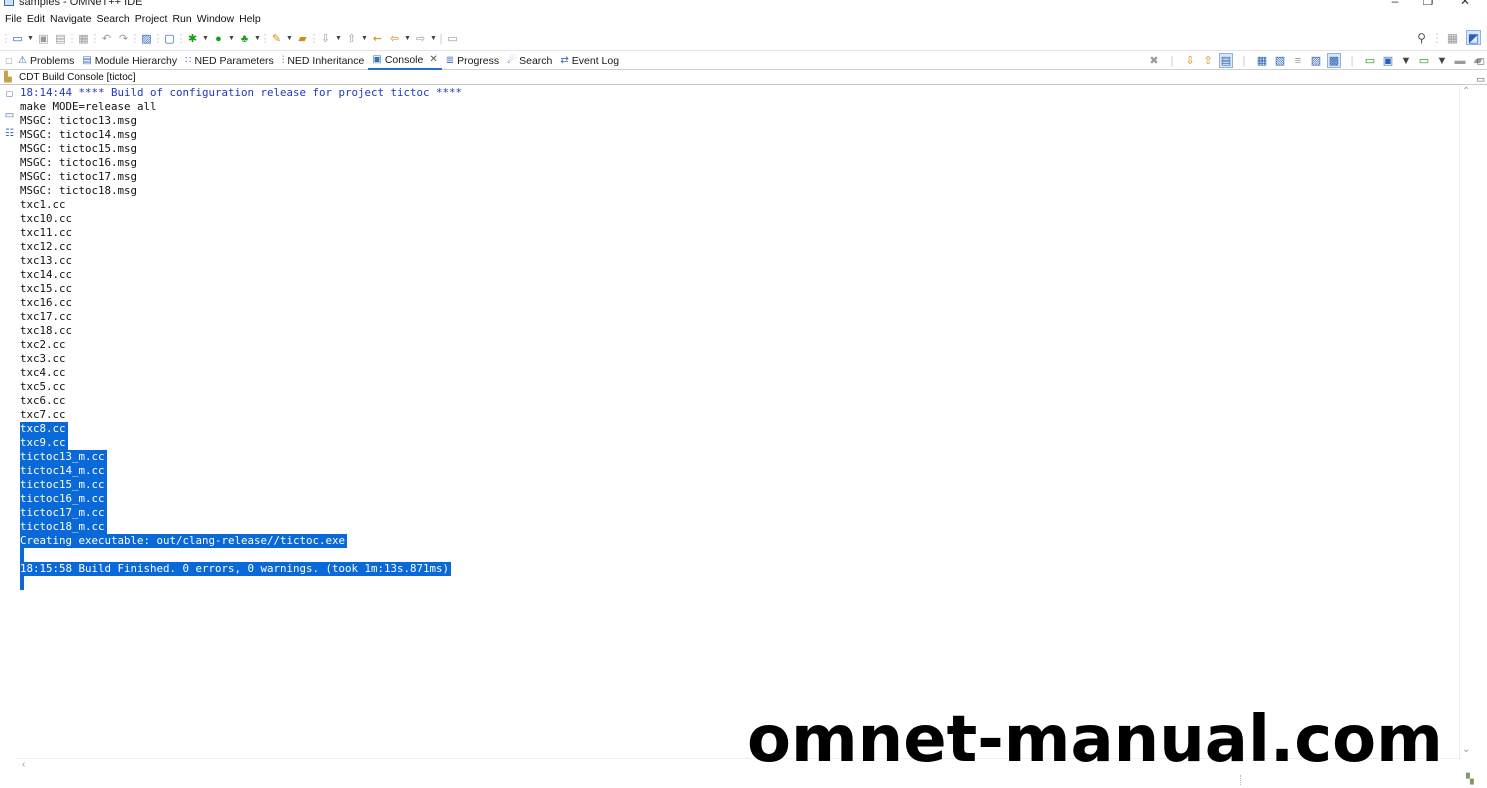 This screenshot has width=1487, height=788. What do you see at coordinates (1316, 60) in the screenshot?
I see `pin-console-icon: ▨` at bounding box center [1316, 60].